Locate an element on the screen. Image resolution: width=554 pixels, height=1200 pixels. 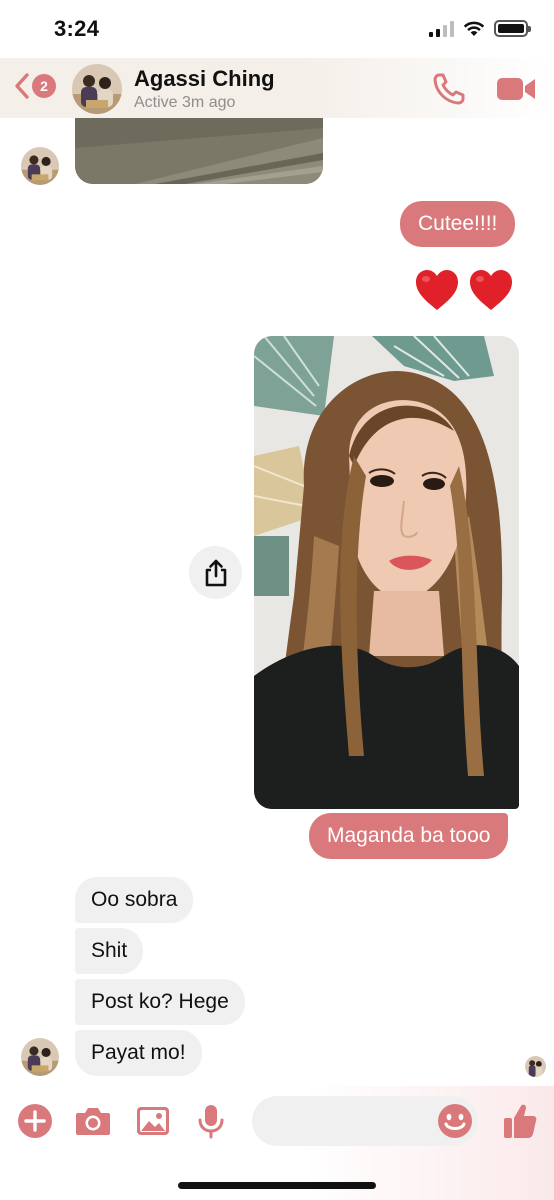
status-bar: 3:24 is located at coordinates (277, 30).